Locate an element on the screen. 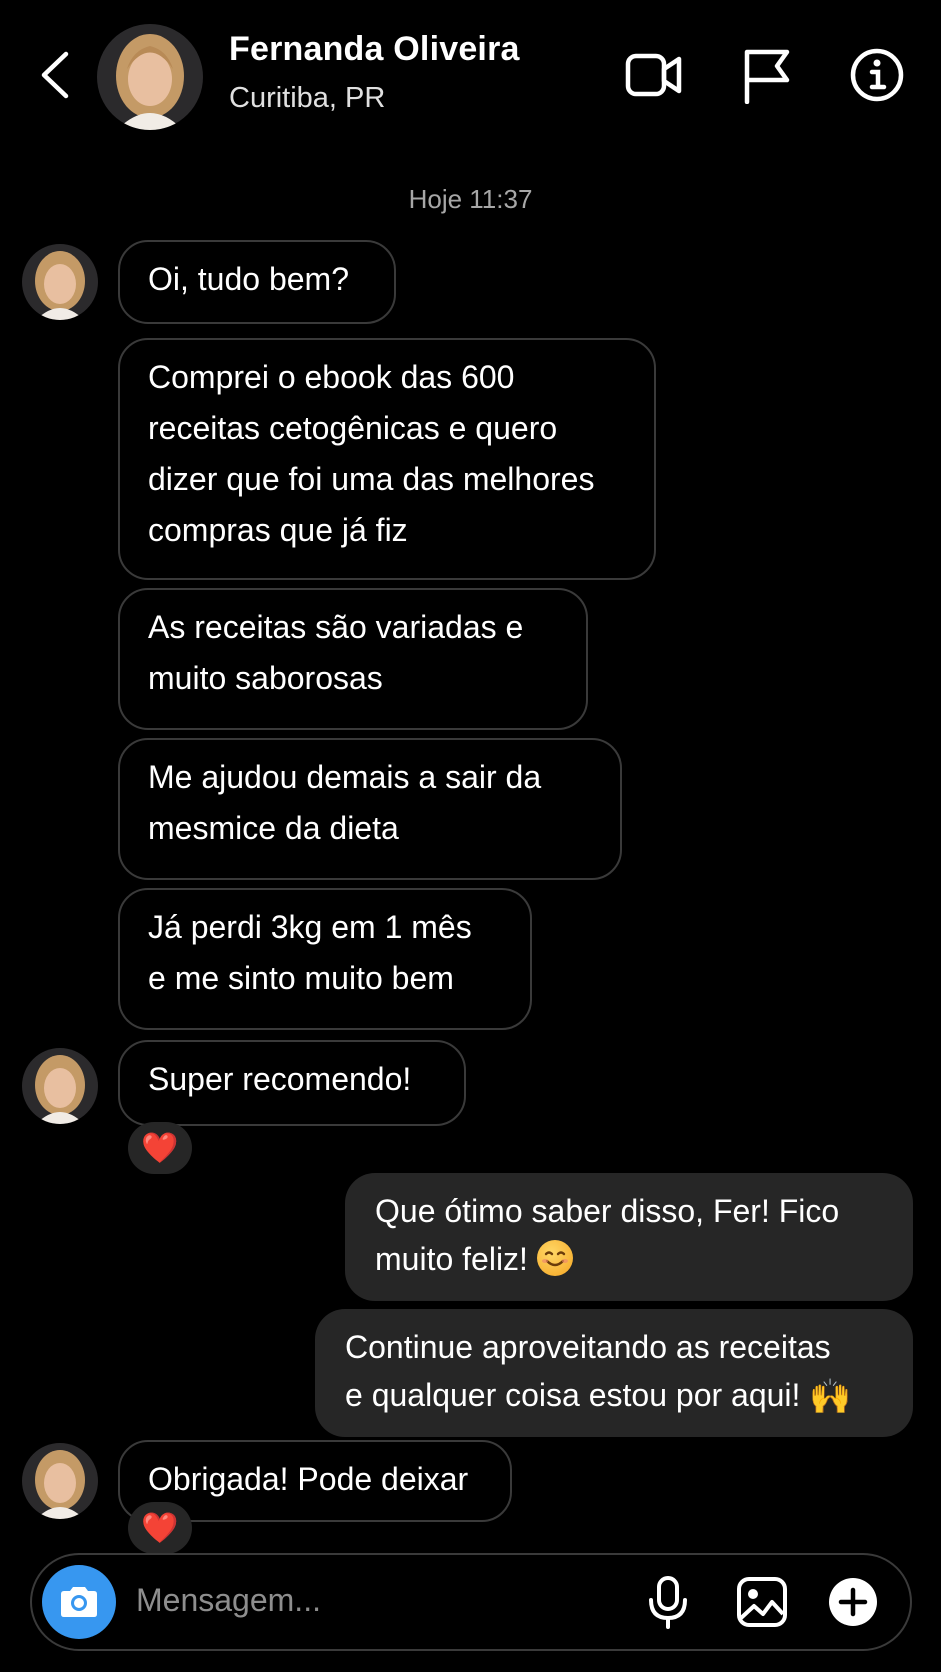  chevron-left-icon is located at coordinates (55, 75).